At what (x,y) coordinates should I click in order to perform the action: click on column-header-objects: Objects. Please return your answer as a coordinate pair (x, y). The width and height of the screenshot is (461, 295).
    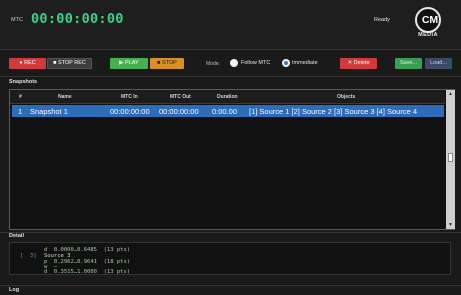
    Looking at the image, I should click on (346, 97).